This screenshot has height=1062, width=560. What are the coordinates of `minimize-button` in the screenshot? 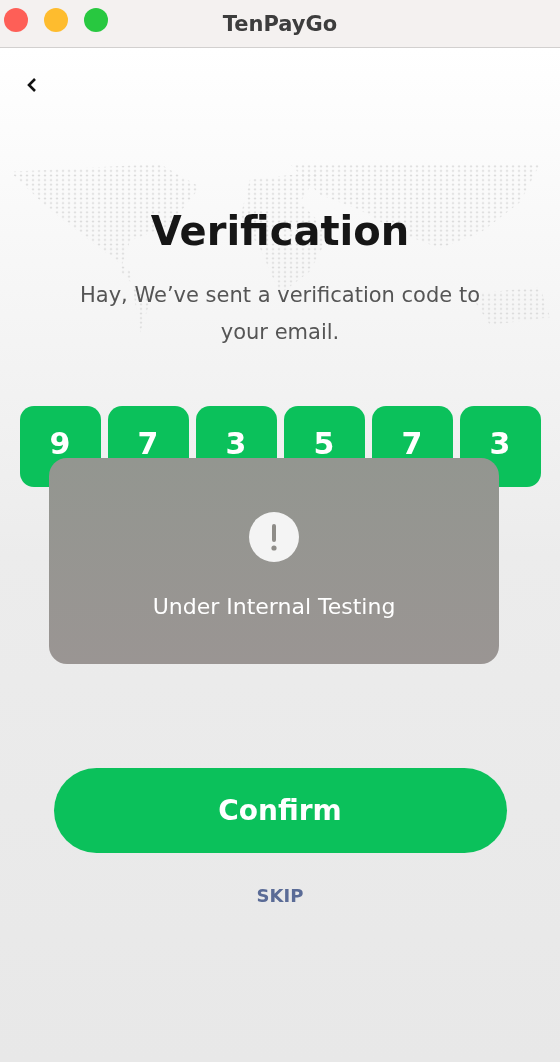 It's located at (56, 20).